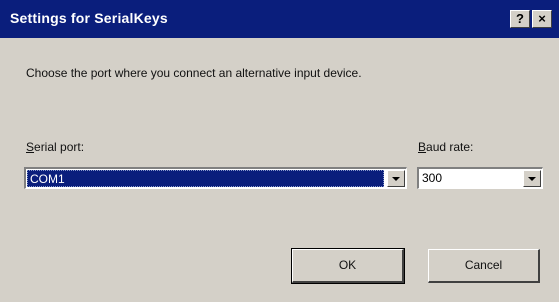 Image resolution: width=559 pixels, height=302 pixels. I want to click on title-bar: Settings for SerialKeys ? ×, so click(279, 19).